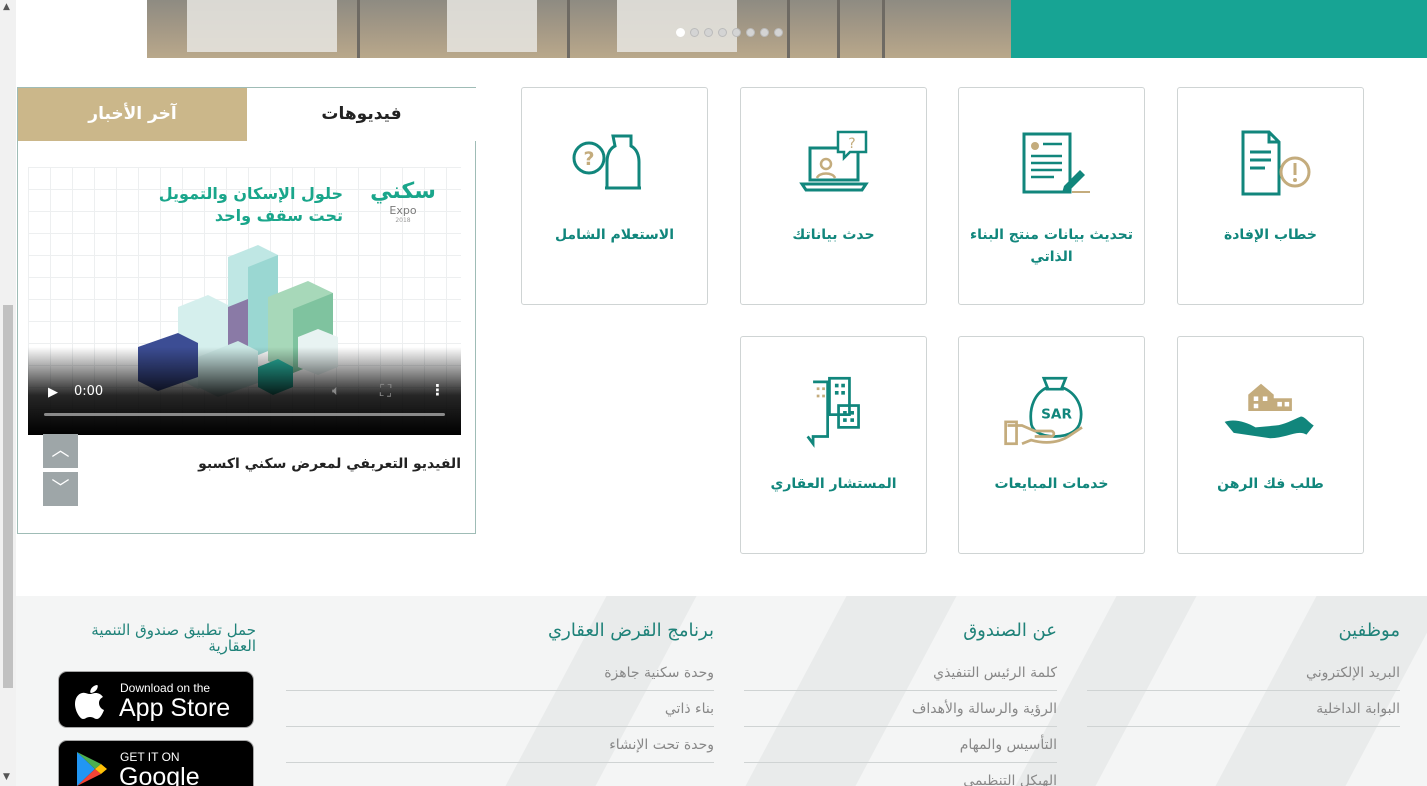 This screenshot has height=786, width=1427. I want to click on sakani-expo-logo: سكني Expo 2018, so click(403, 205).